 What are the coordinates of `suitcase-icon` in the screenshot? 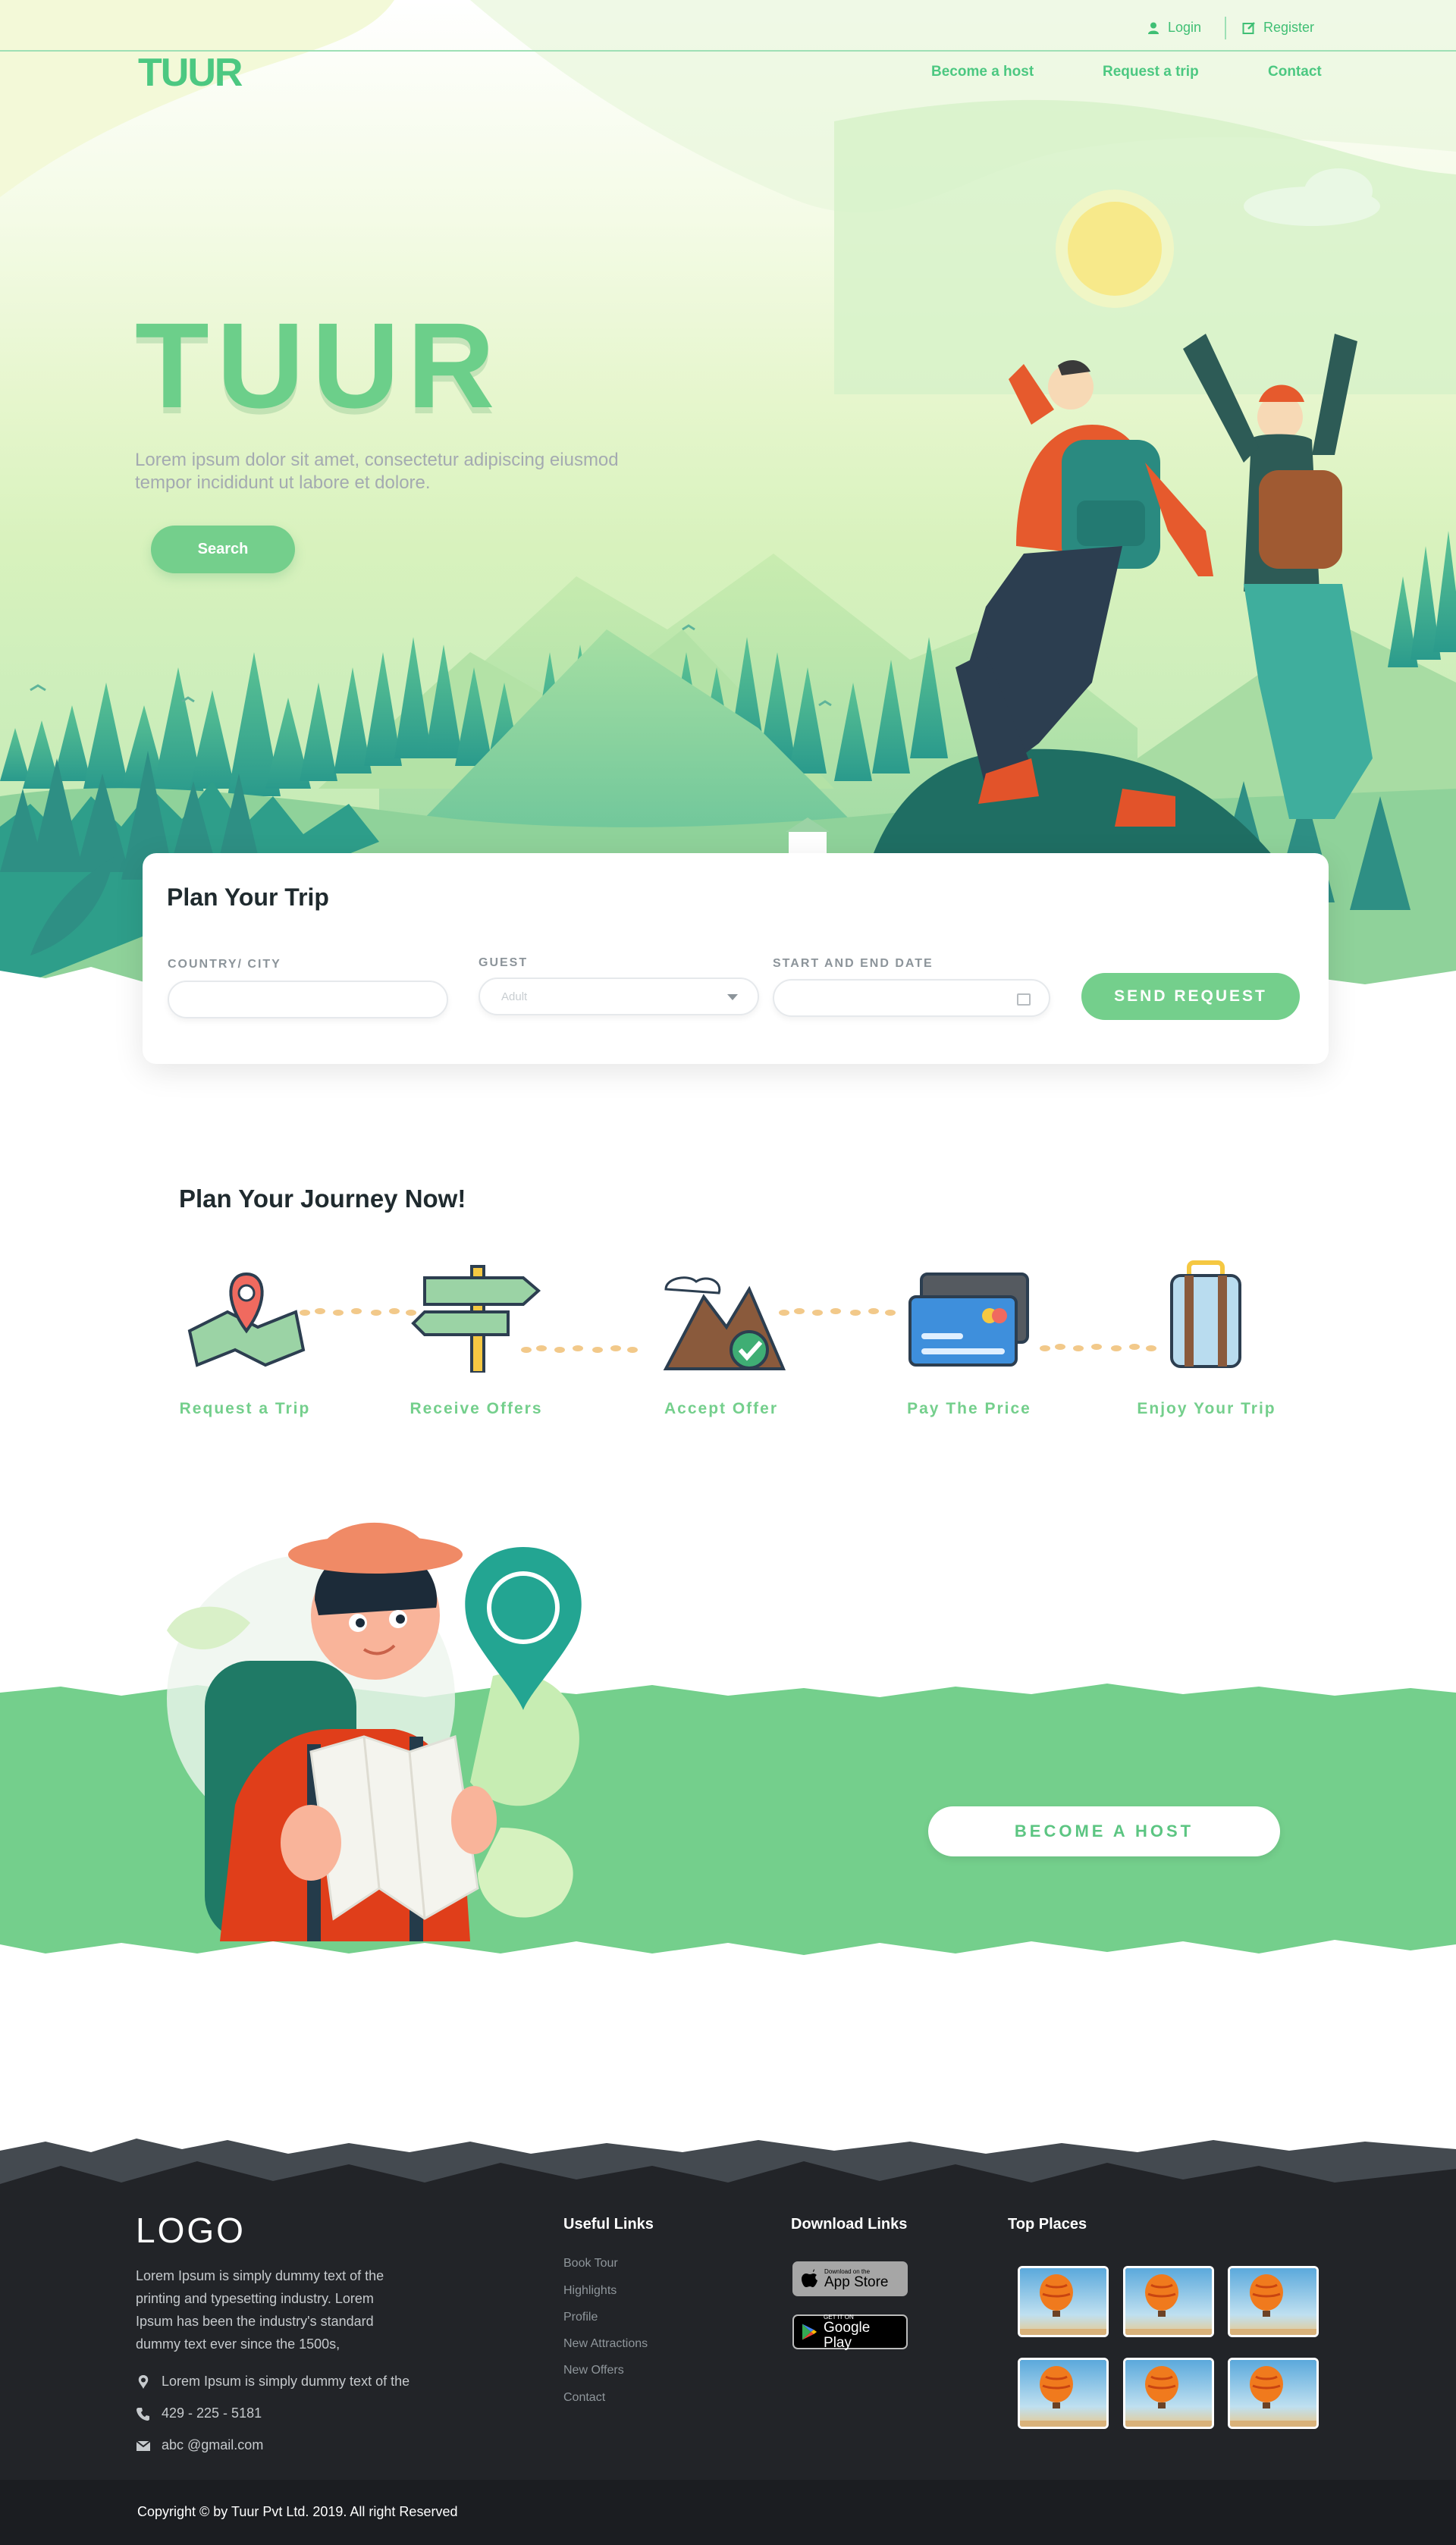 It's located at (1205, 1314).